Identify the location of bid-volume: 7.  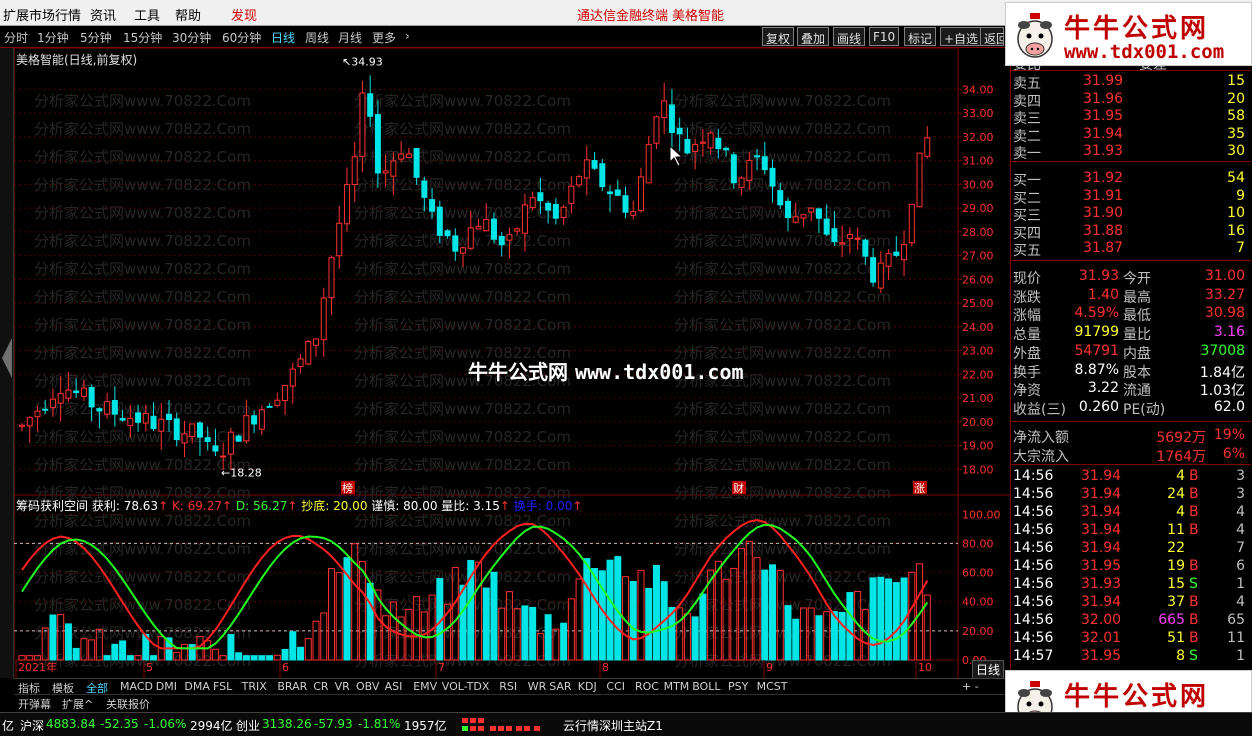
(1240, 248).